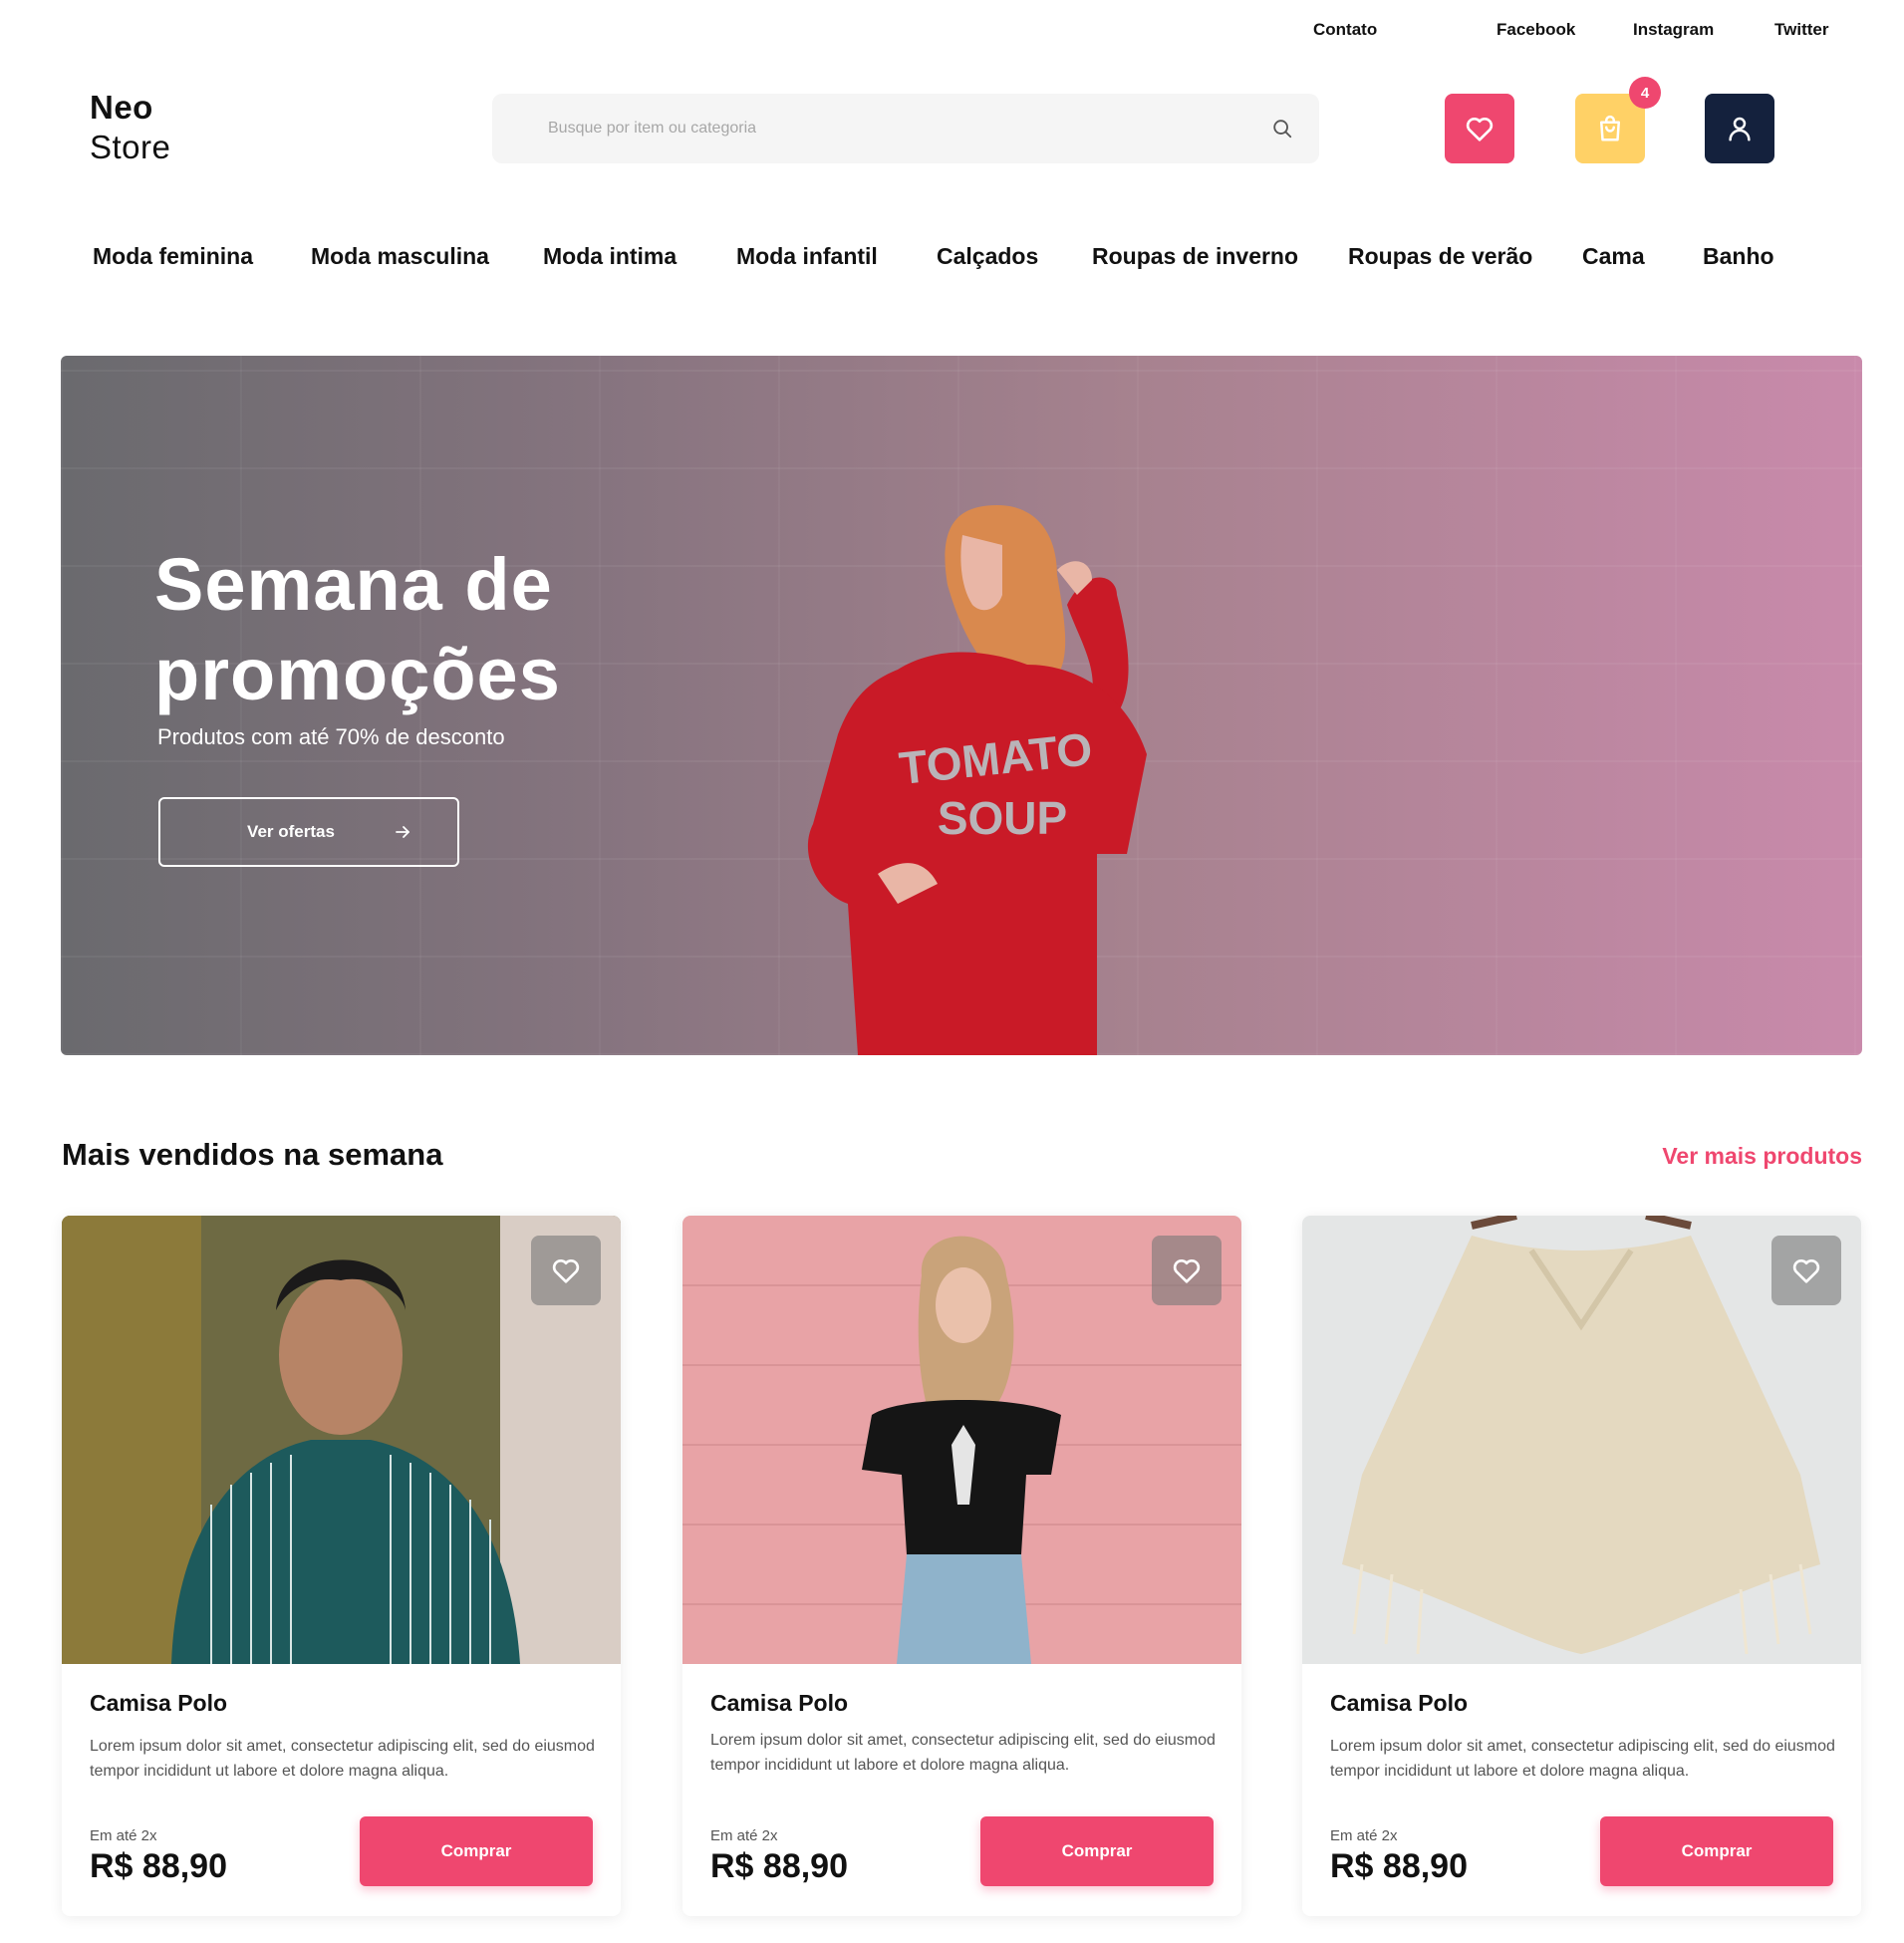  What do you see at coordinates (400, 256) in the screenshot?
I see `category-moda-masculina: Moda masculina` at bounding box center [400, 256].